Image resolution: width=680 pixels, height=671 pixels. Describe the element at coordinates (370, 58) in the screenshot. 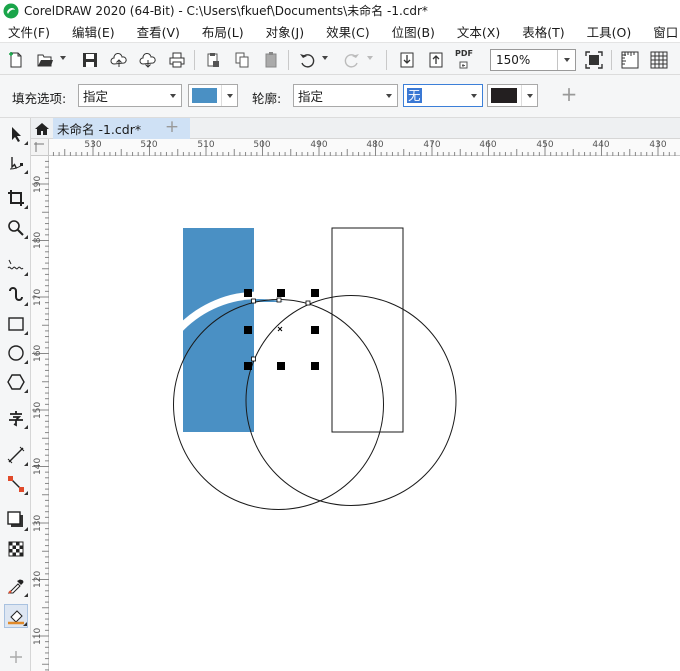

I see `redo-dropdown-arrow` at that location.